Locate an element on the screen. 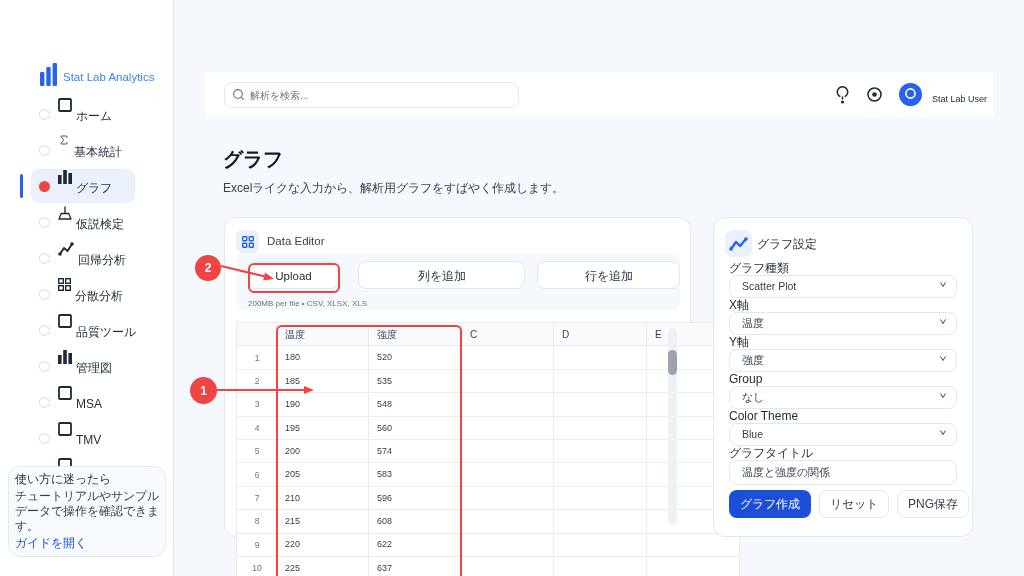  grid-icon is located at coordinates (64, 284).